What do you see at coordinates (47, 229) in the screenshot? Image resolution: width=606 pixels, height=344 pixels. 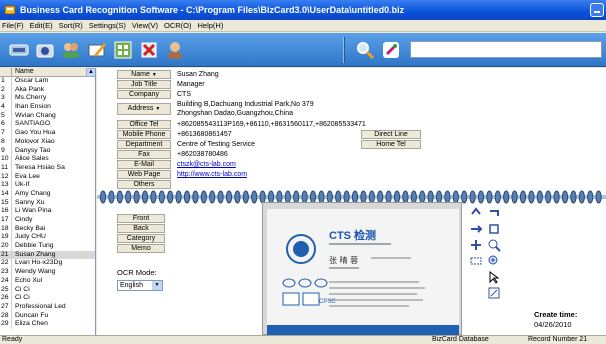 I see `list-item: 18 Becky Bai` at bounding box center [47, 229].